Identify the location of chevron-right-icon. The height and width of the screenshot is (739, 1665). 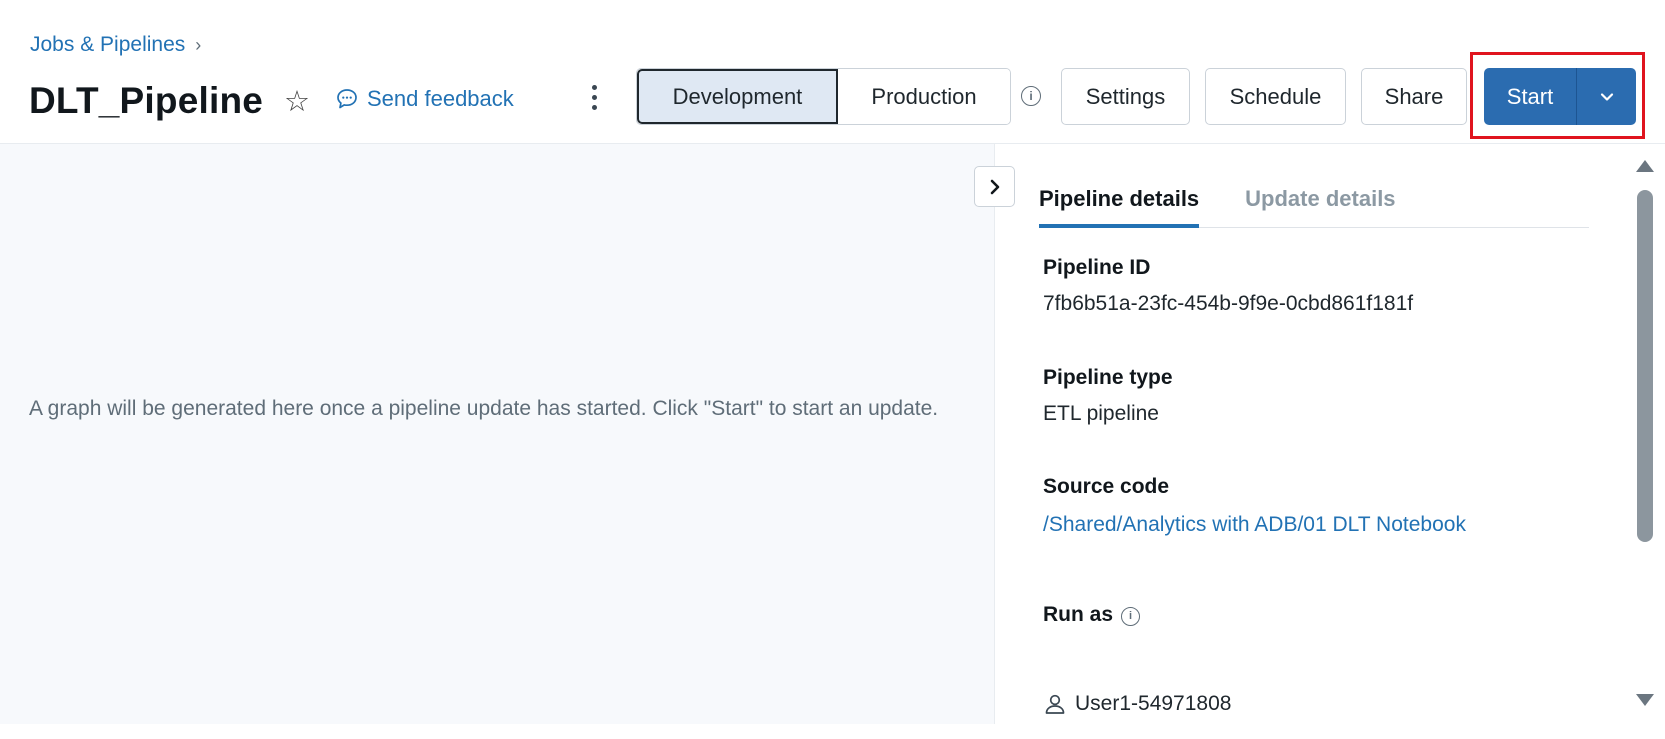
(994, 186).